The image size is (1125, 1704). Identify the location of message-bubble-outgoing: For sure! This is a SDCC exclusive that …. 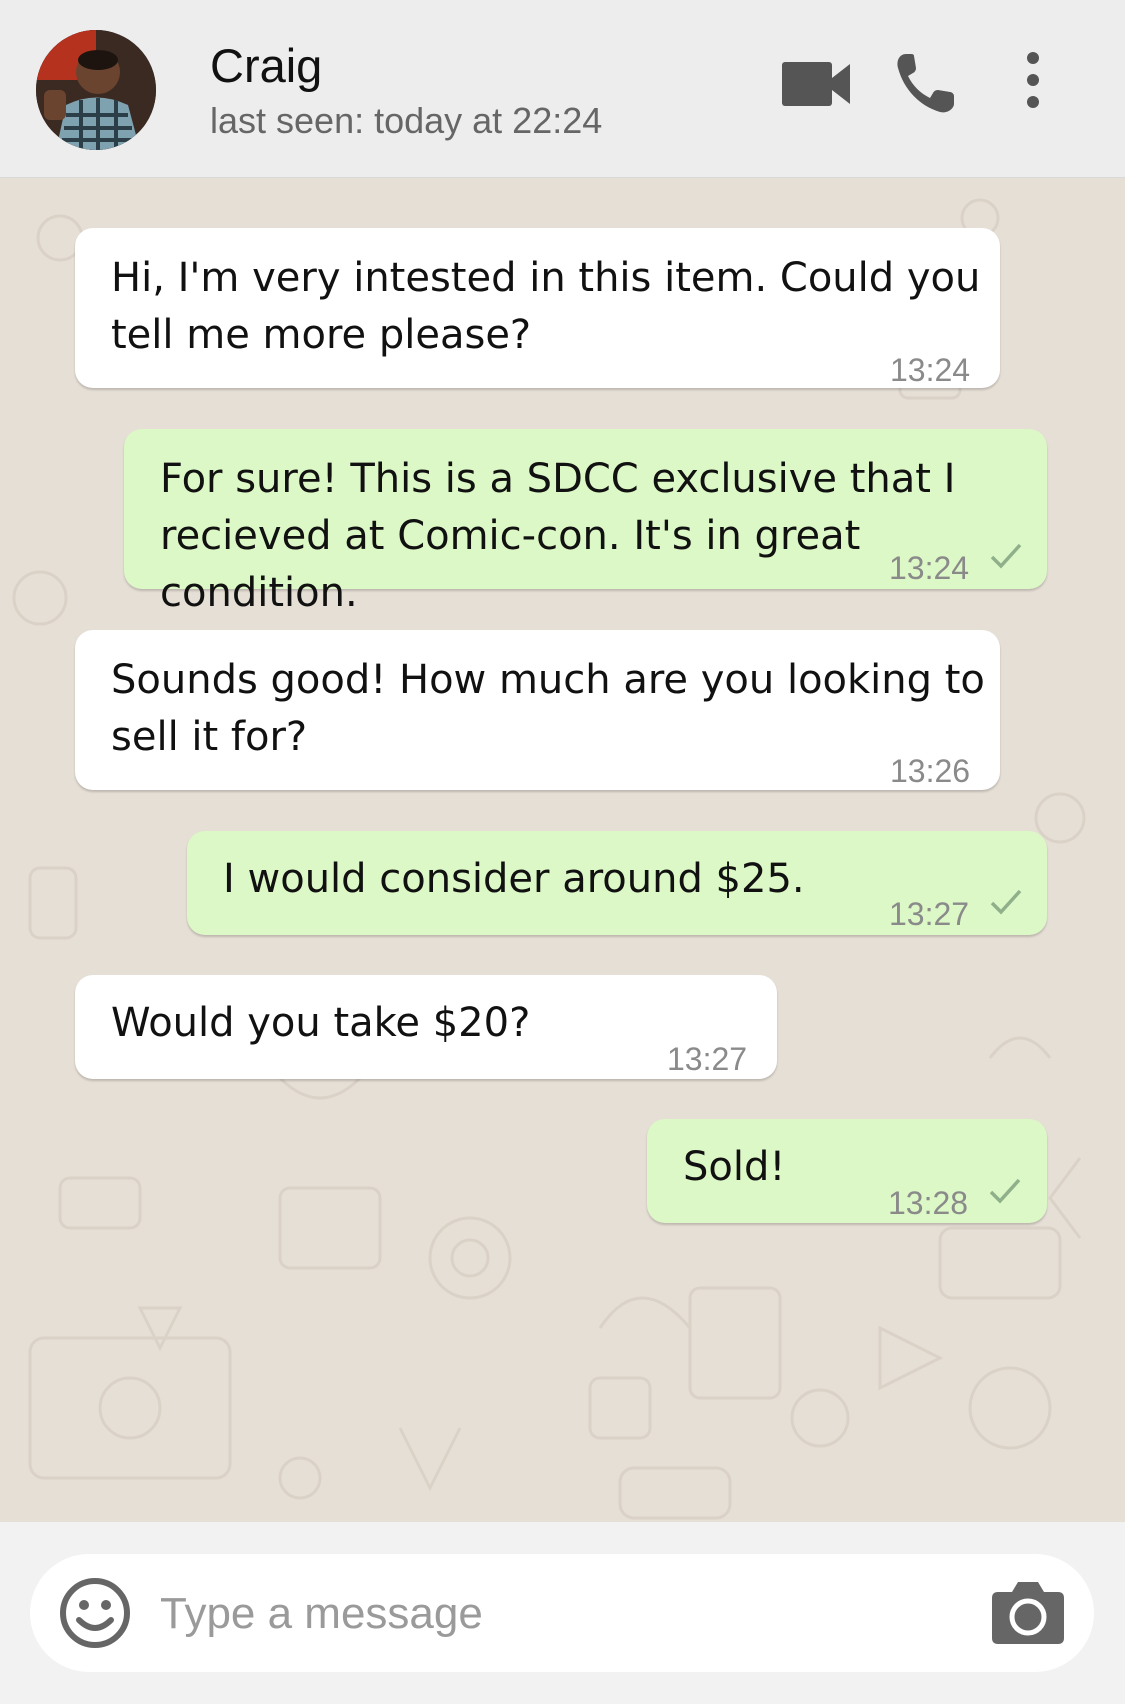
(585, 522).